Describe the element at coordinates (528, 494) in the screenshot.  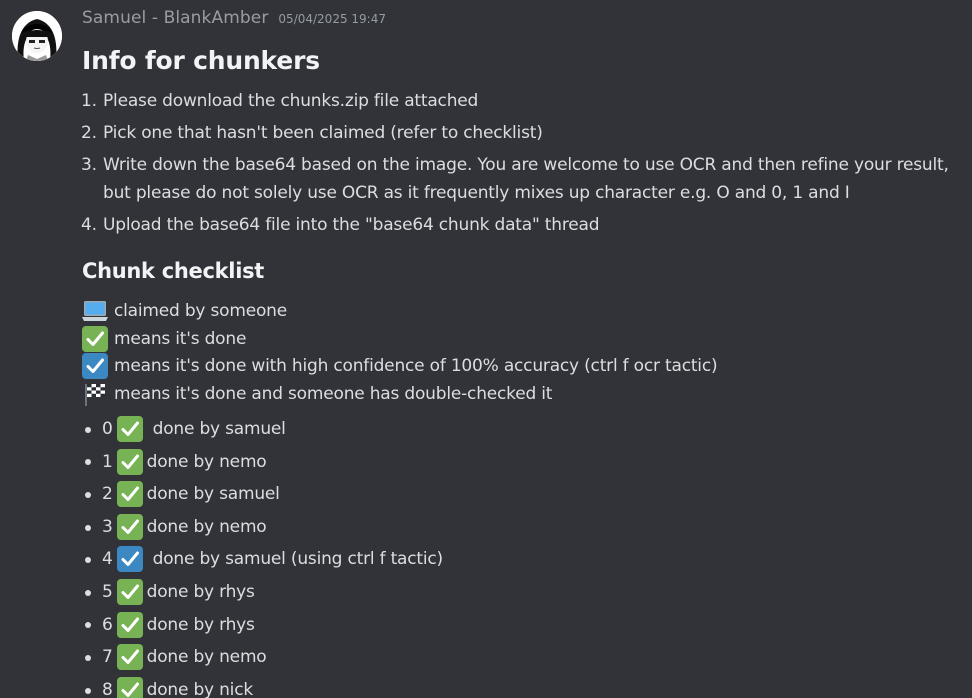
I see `list-item: 2 done by samuel` at that location.